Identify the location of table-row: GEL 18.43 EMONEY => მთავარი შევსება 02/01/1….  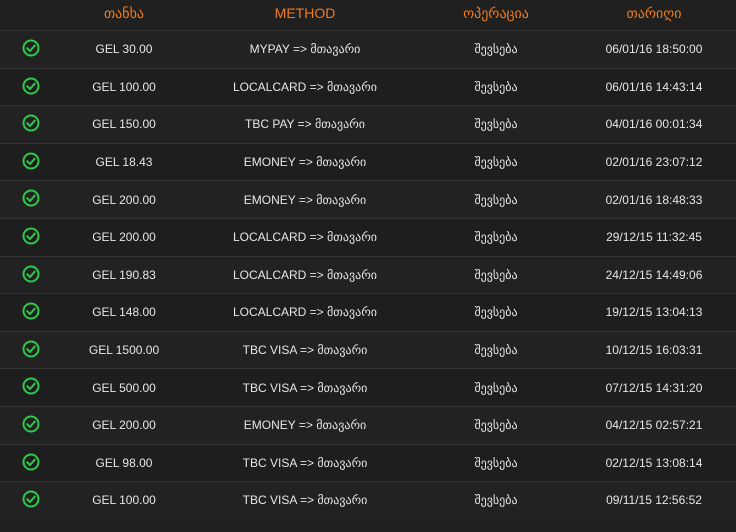
(368, 161).